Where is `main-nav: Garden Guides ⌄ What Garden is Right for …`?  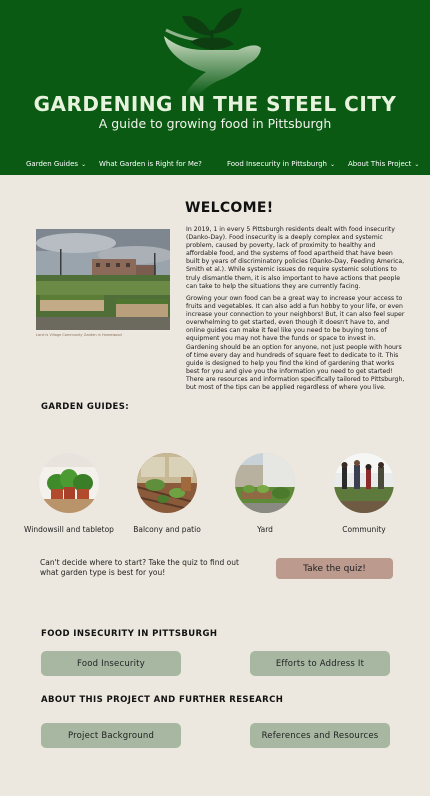
main-nav: Garden Guides ⌄ What Garden is Right for … is located at coordinates (215, 165).